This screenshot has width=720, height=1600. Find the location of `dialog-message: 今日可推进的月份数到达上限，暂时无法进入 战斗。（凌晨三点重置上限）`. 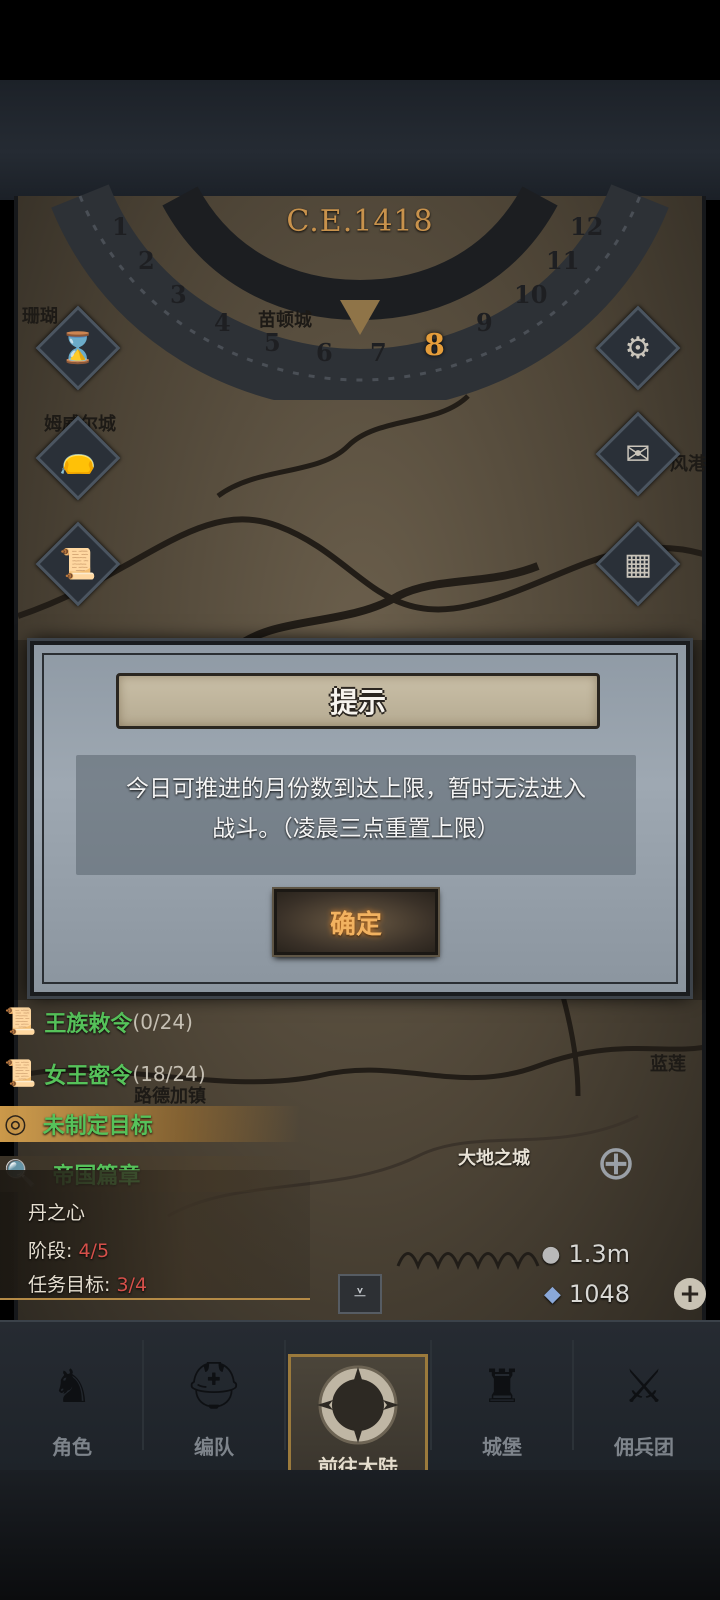

dialog-message: 今日可推进的月份数到达上限，暂时无法进入 战斗。（凌晨三点重置上限） is located at coordinates (356, 809).